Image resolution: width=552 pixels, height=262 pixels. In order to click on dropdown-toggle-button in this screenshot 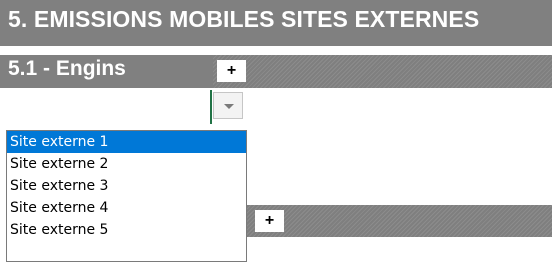, I will do `click(228, 105)`.